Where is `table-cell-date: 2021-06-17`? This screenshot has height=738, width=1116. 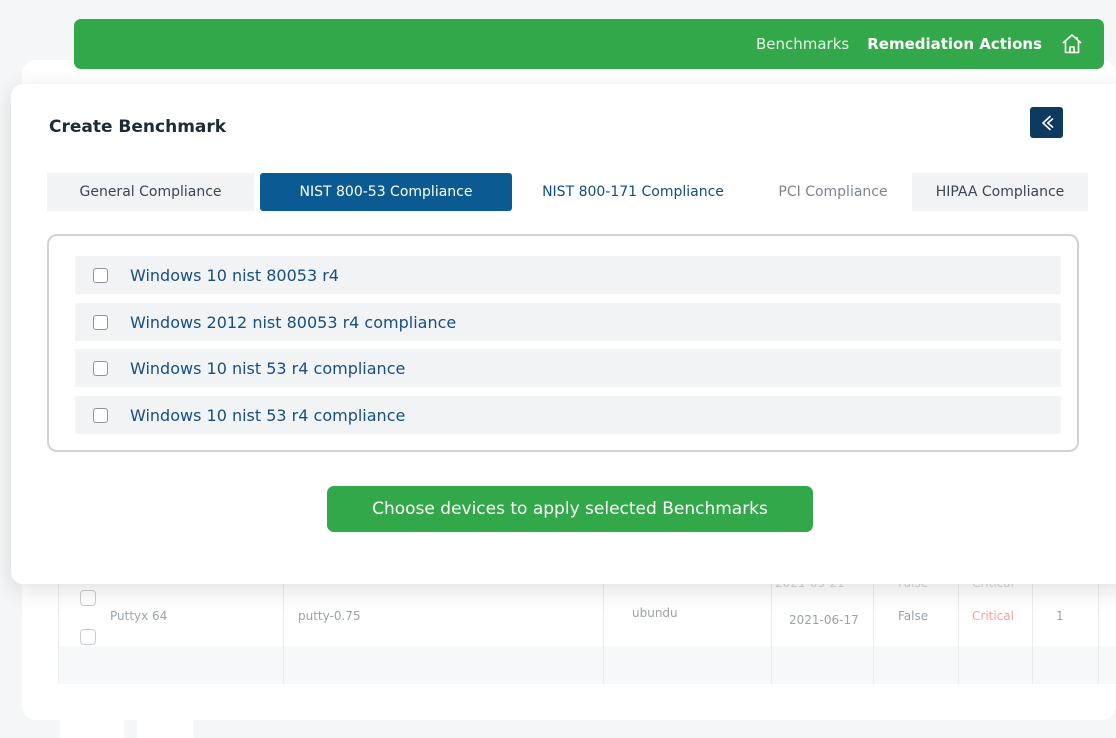
table-cell-date: 2021-06-17 is located at coordinates (824, 620).